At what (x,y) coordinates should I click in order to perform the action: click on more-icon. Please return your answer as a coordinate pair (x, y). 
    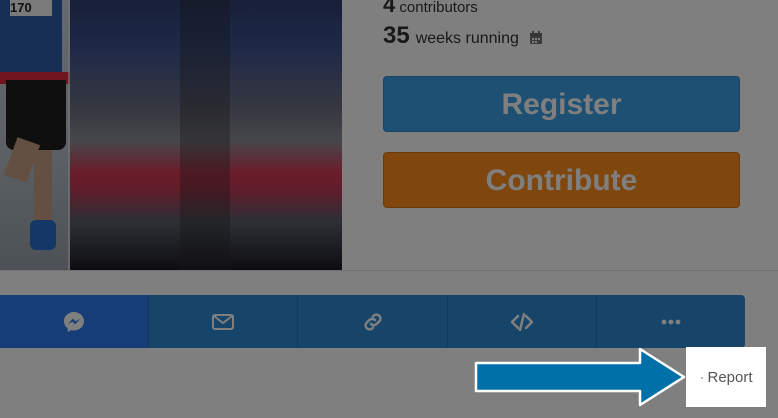
    Looking at the image, I should click on (671, 321).